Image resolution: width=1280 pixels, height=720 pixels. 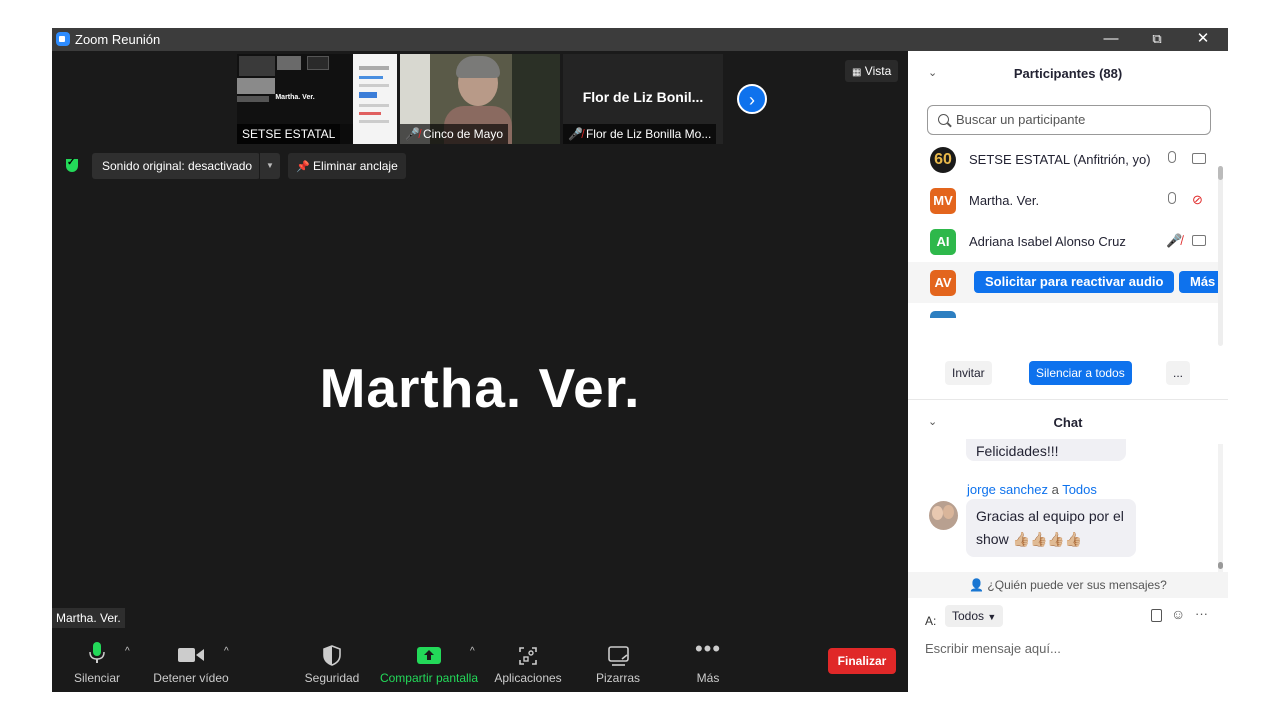 I want to click on chat-title: Chat, so click(x=1068, y=422).